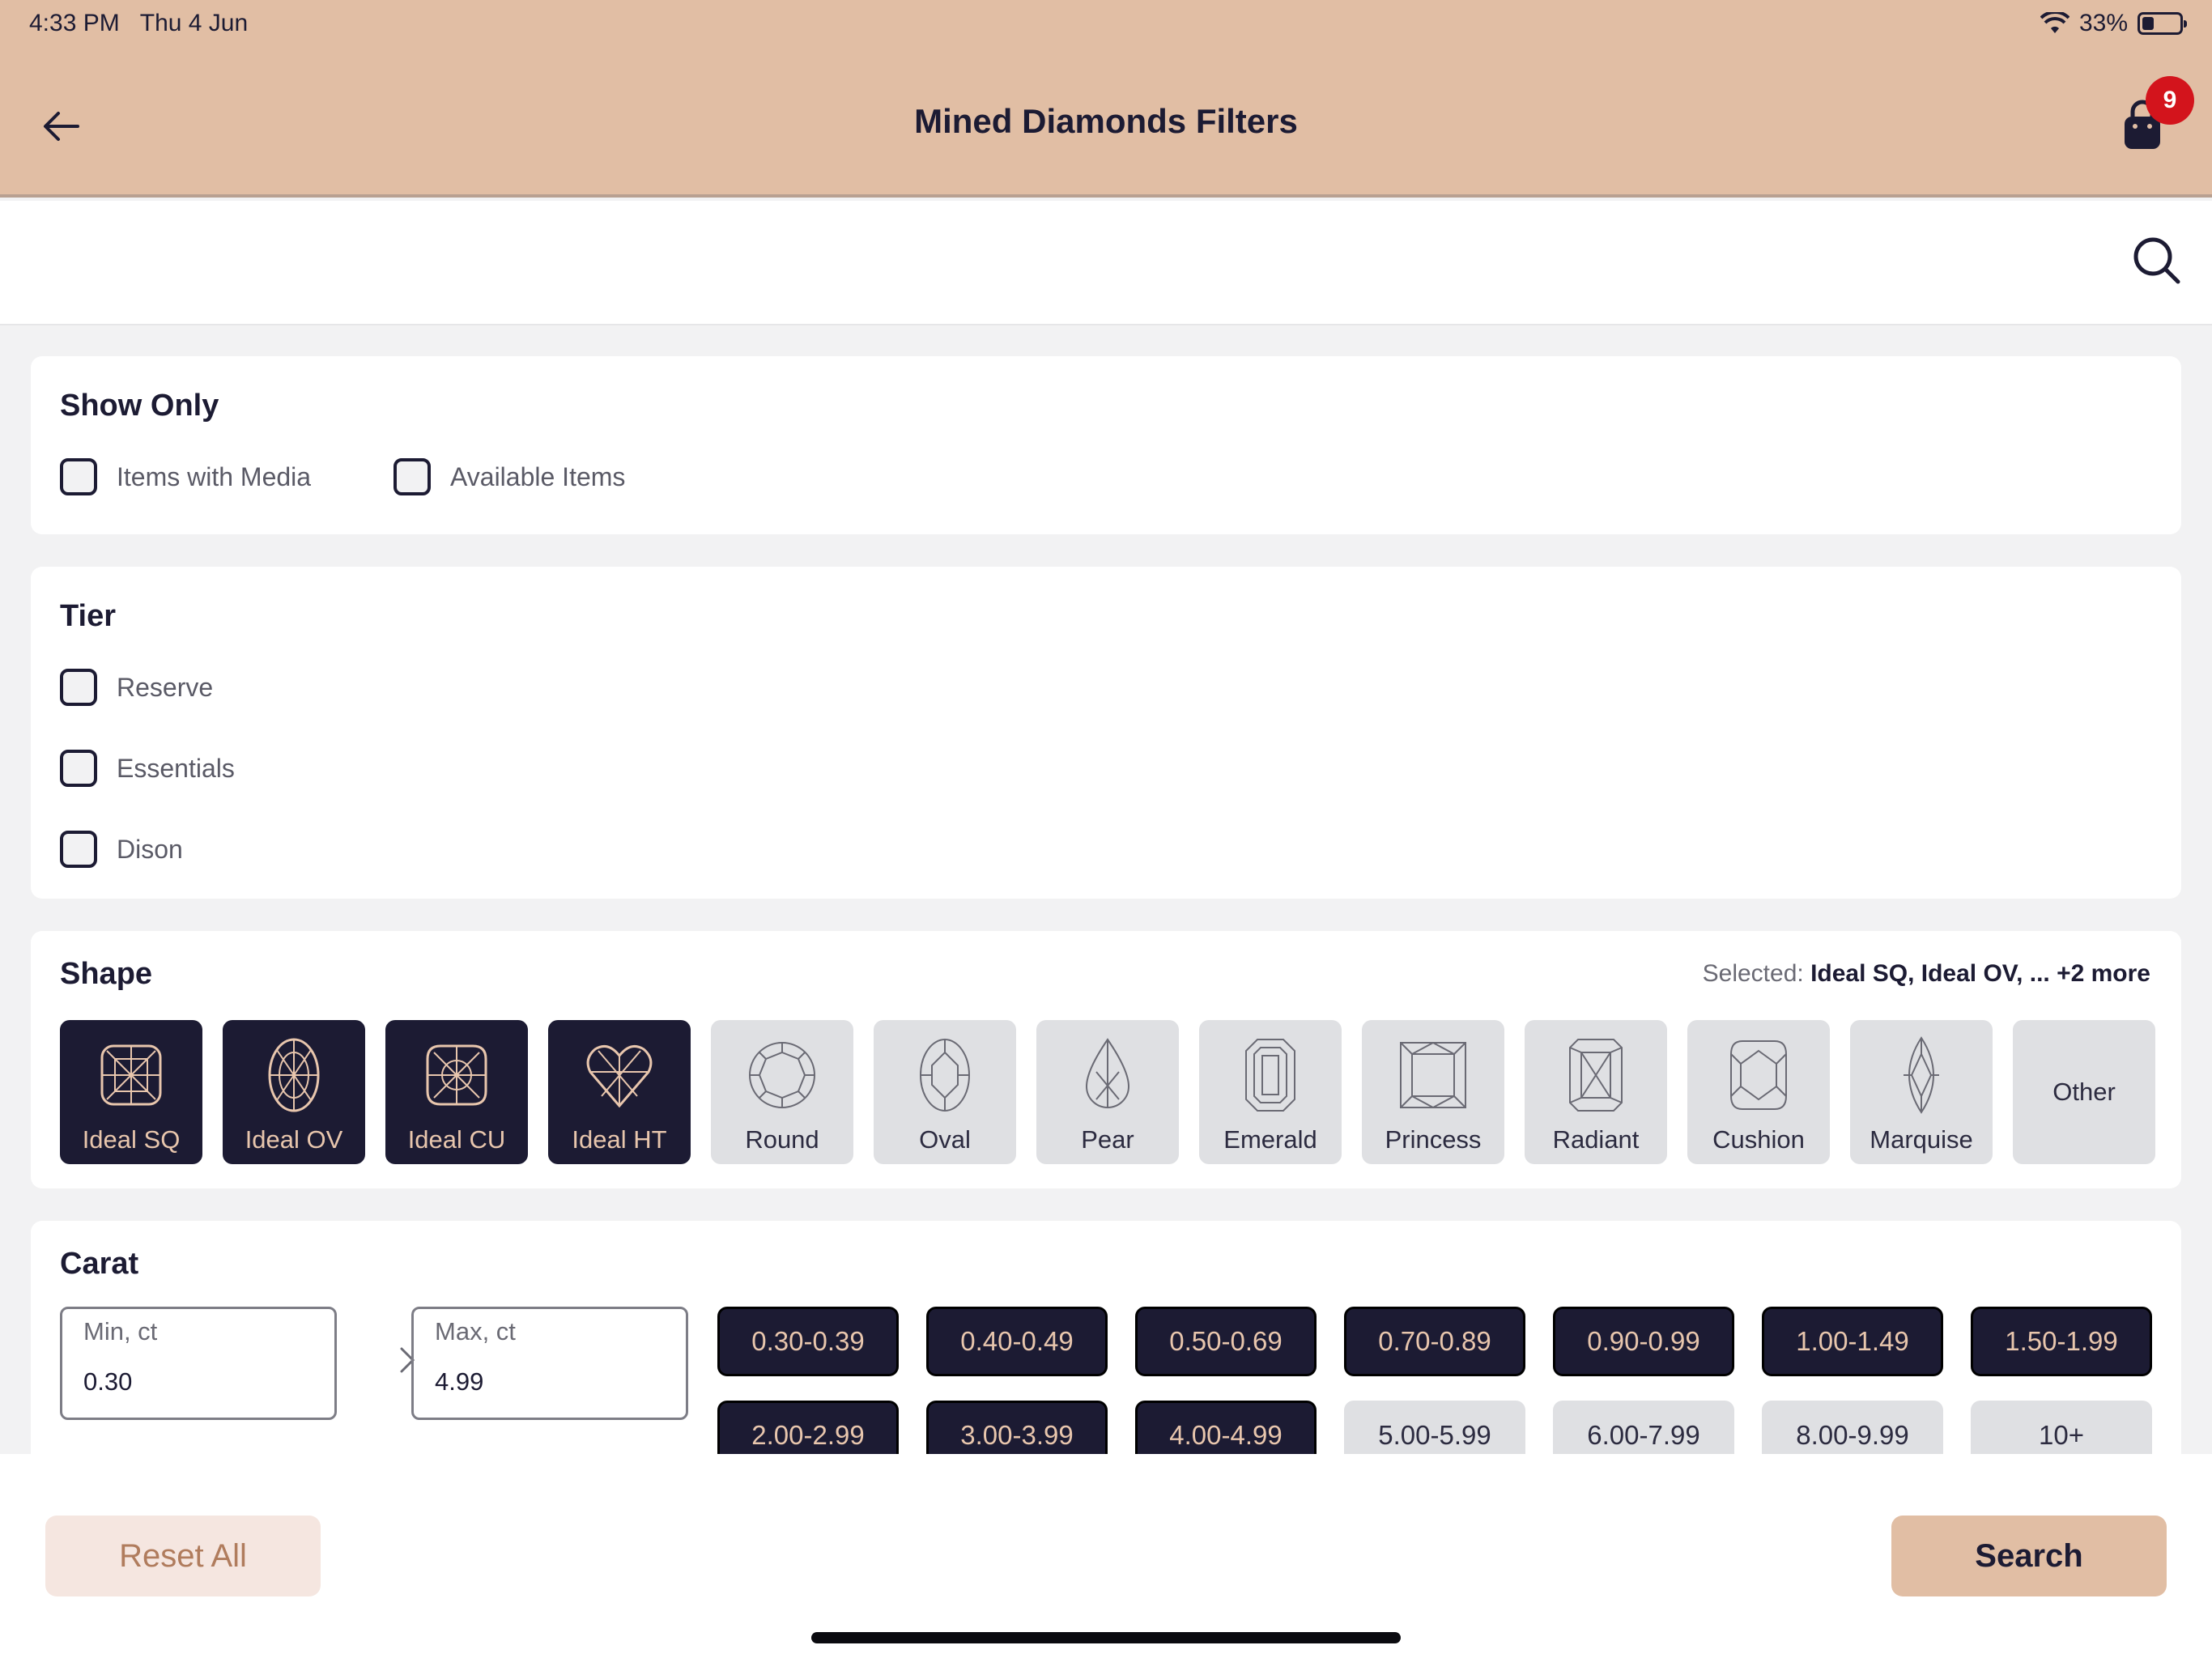 The width and height of the screenshot is (2212, 1658). What do you see at coordinates (176, 768) in the screenshot?
I see `checkbox-label: Essentials` at bounding box center [176, 768].